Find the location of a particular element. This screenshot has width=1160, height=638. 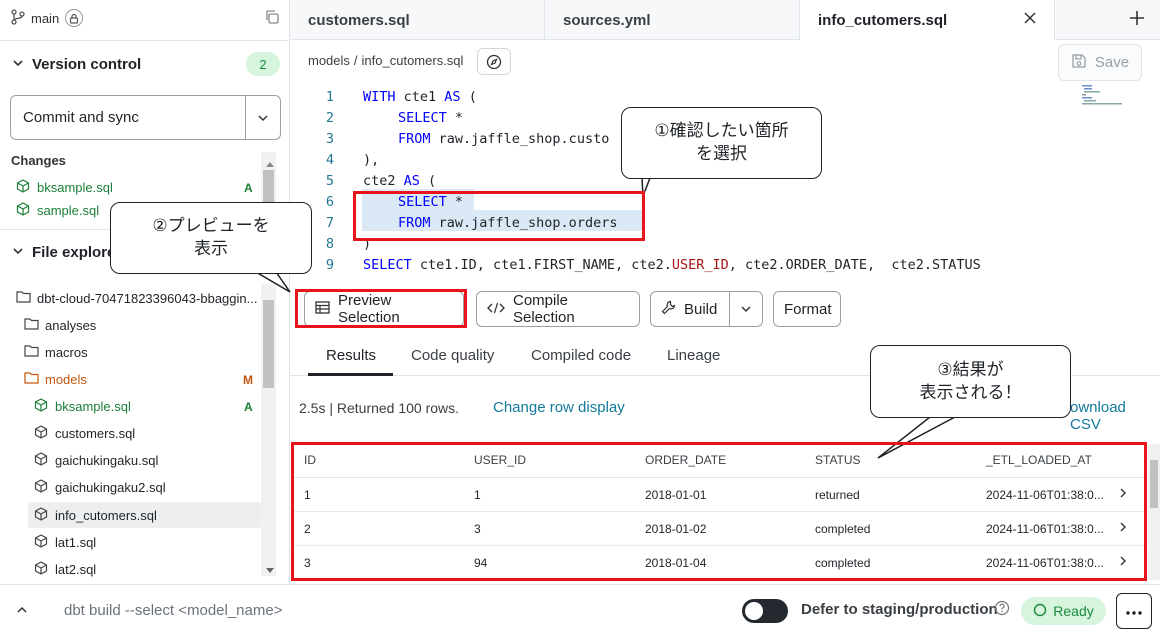

callout-text: を選択 is located at coordinates (721, 154).